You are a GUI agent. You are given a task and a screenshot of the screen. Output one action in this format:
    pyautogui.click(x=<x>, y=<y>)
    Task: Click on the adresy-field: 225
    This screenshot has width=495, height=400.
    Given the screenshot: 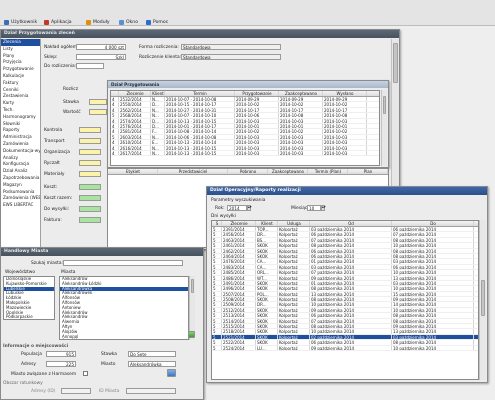 What is the action you would take?
    pyautogui.click(x=61, y=364)
    